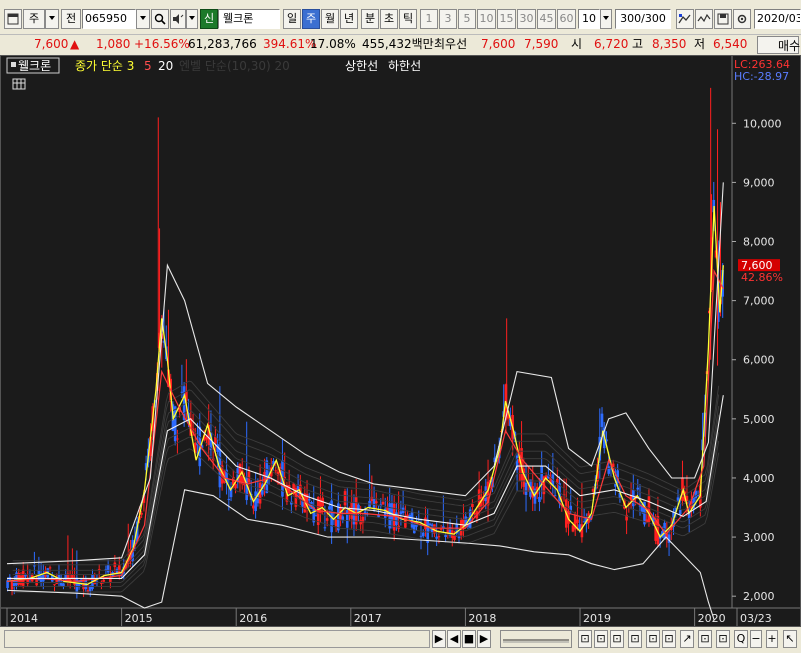  What do you see at coordinates (742, 19) in the screenshot?
I see `settings-icon` at bounding box center [742, 19].